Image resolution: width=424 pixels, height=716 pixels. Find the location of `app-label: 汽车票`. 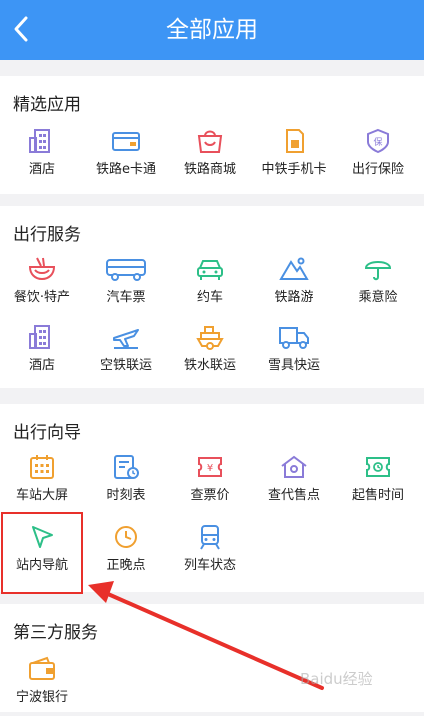

app-label: 汽车票 is located at coordinates (126, 297).